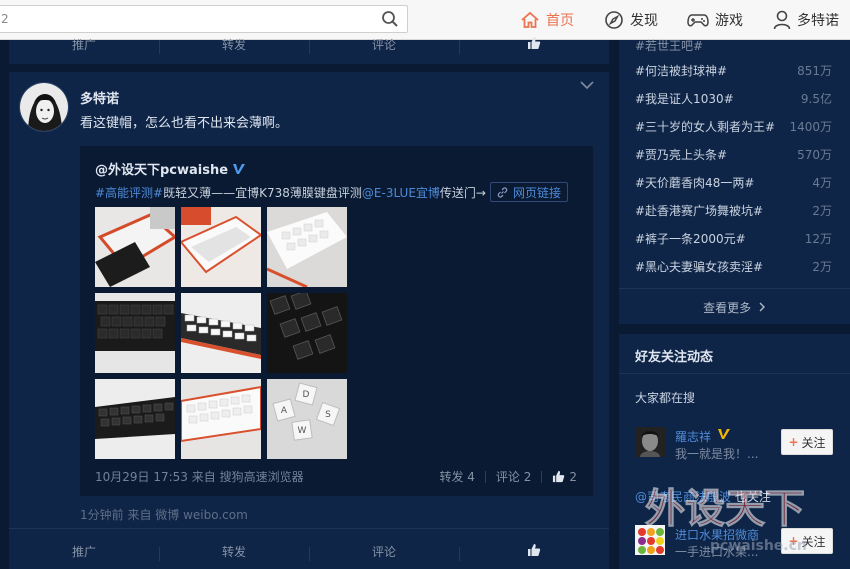  I want to click on chevron-down-icon, so click(587, 85).